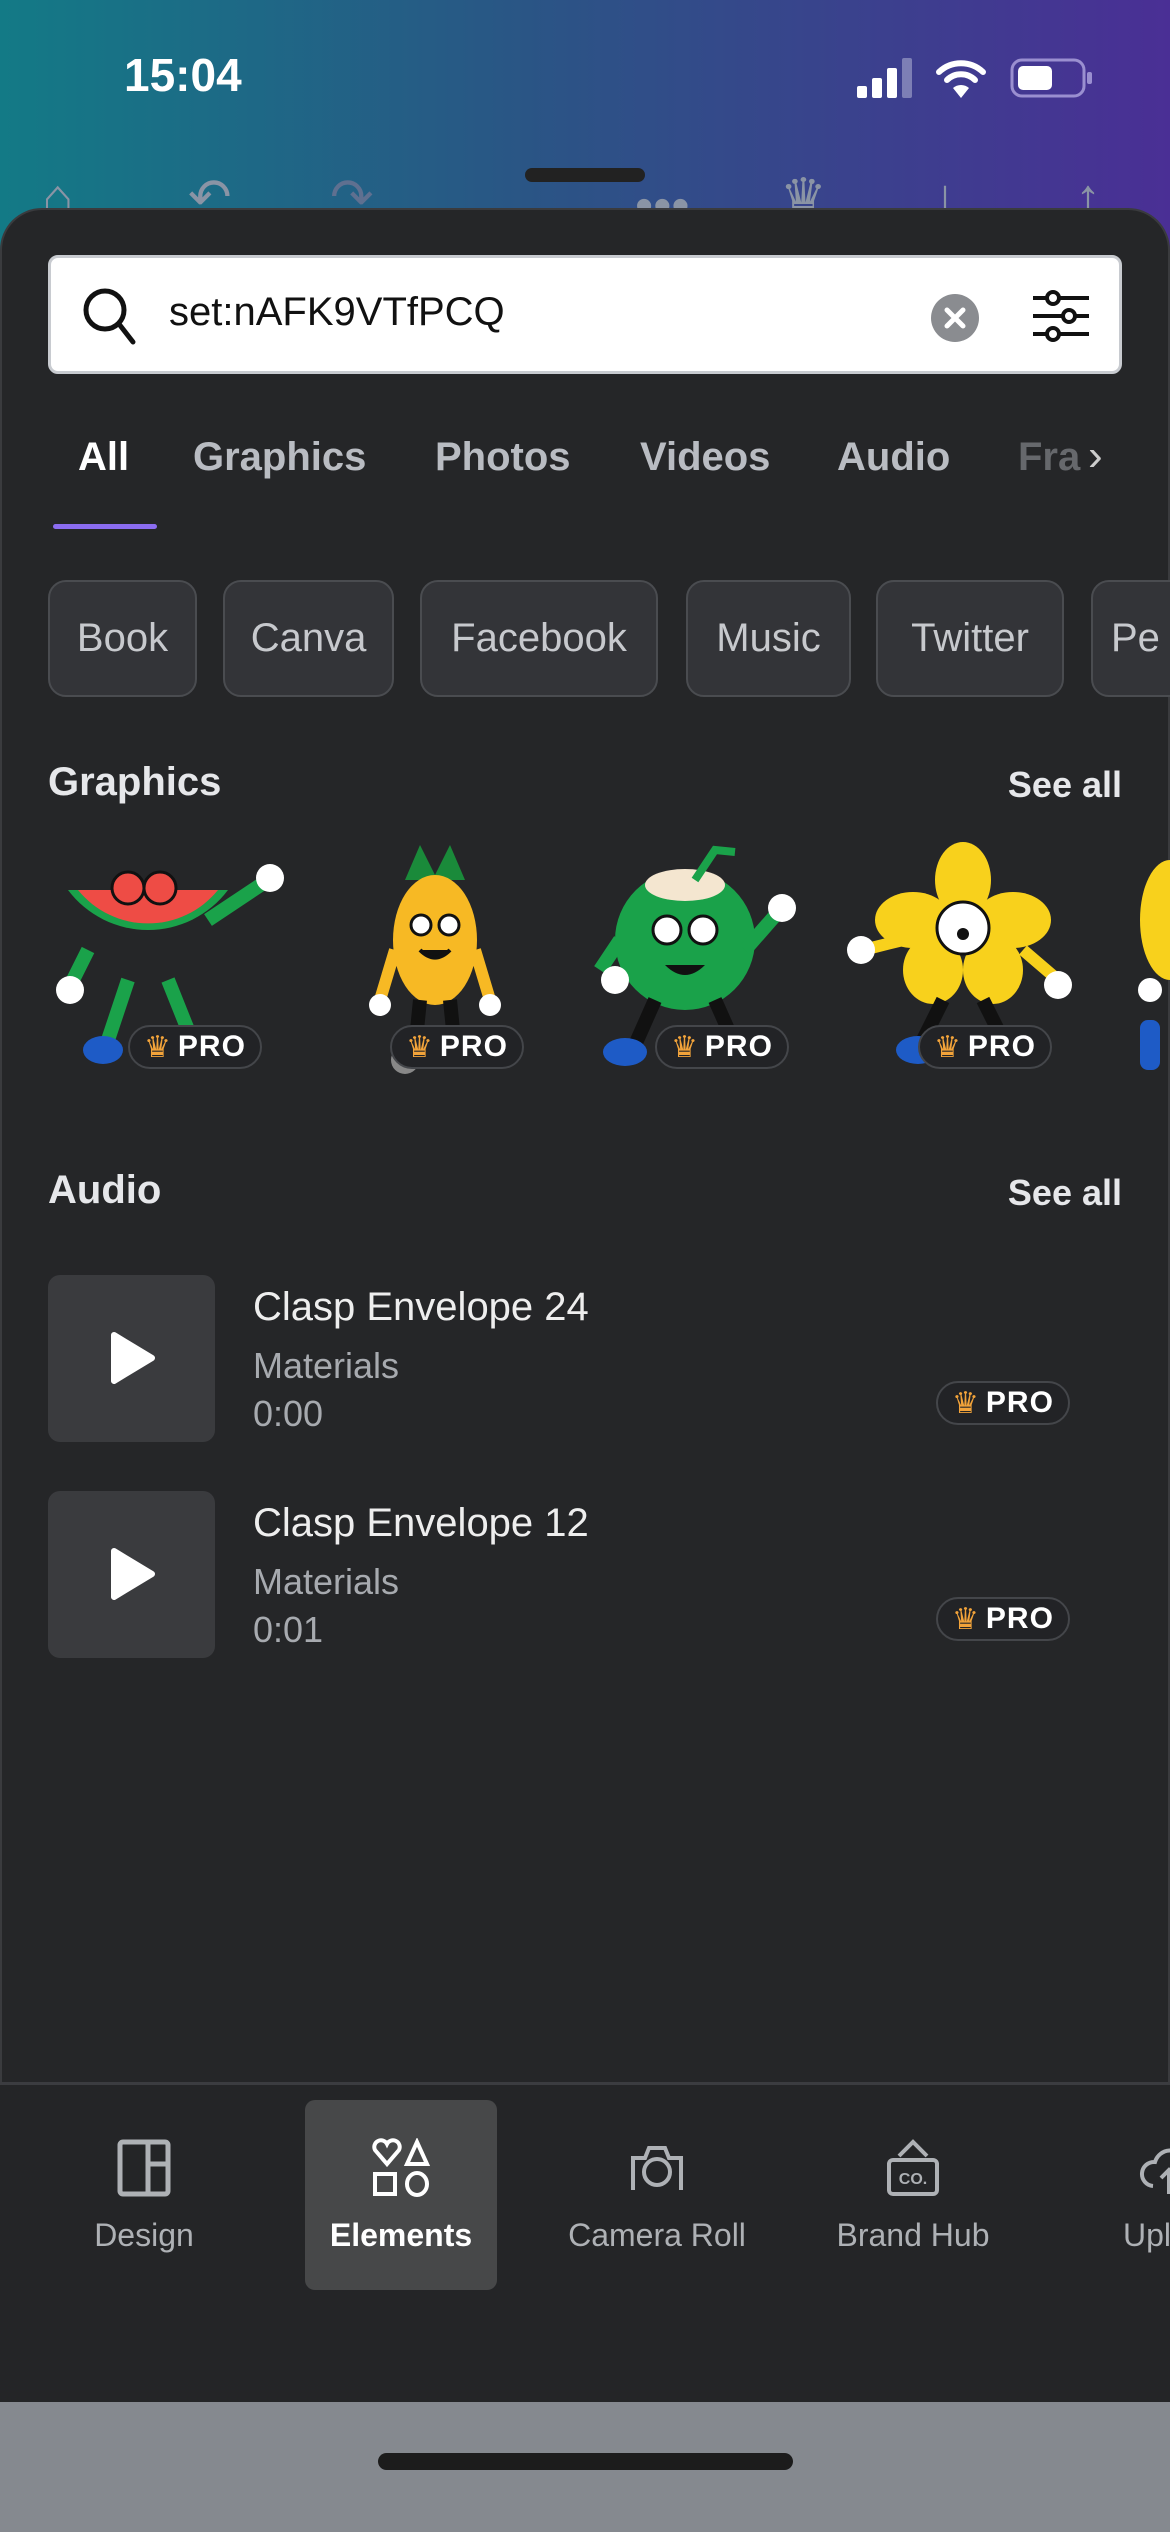  I want to click on active-tab-indicator, so click(105, 526).